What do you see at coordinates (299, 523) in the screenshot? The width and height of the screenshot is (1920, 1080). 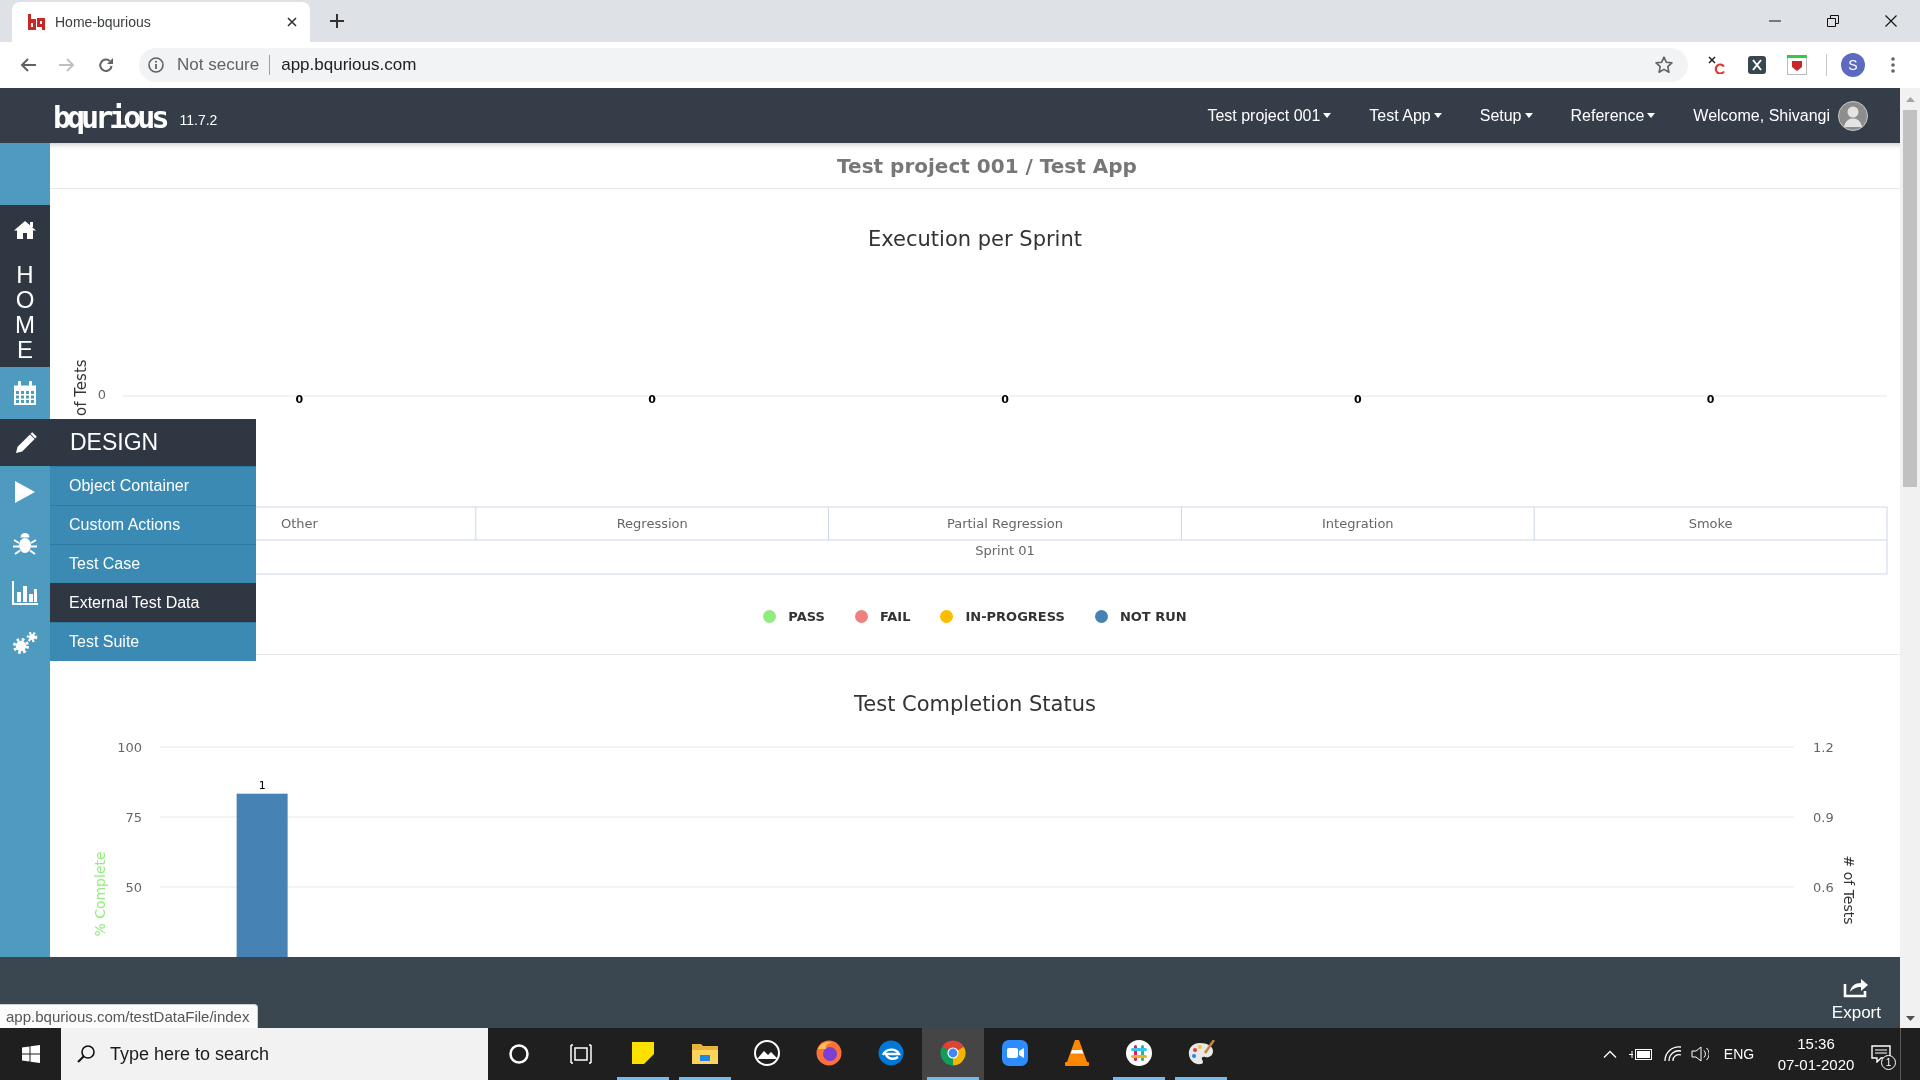 I see `category-label: Other` at bounding box center [299, 523].